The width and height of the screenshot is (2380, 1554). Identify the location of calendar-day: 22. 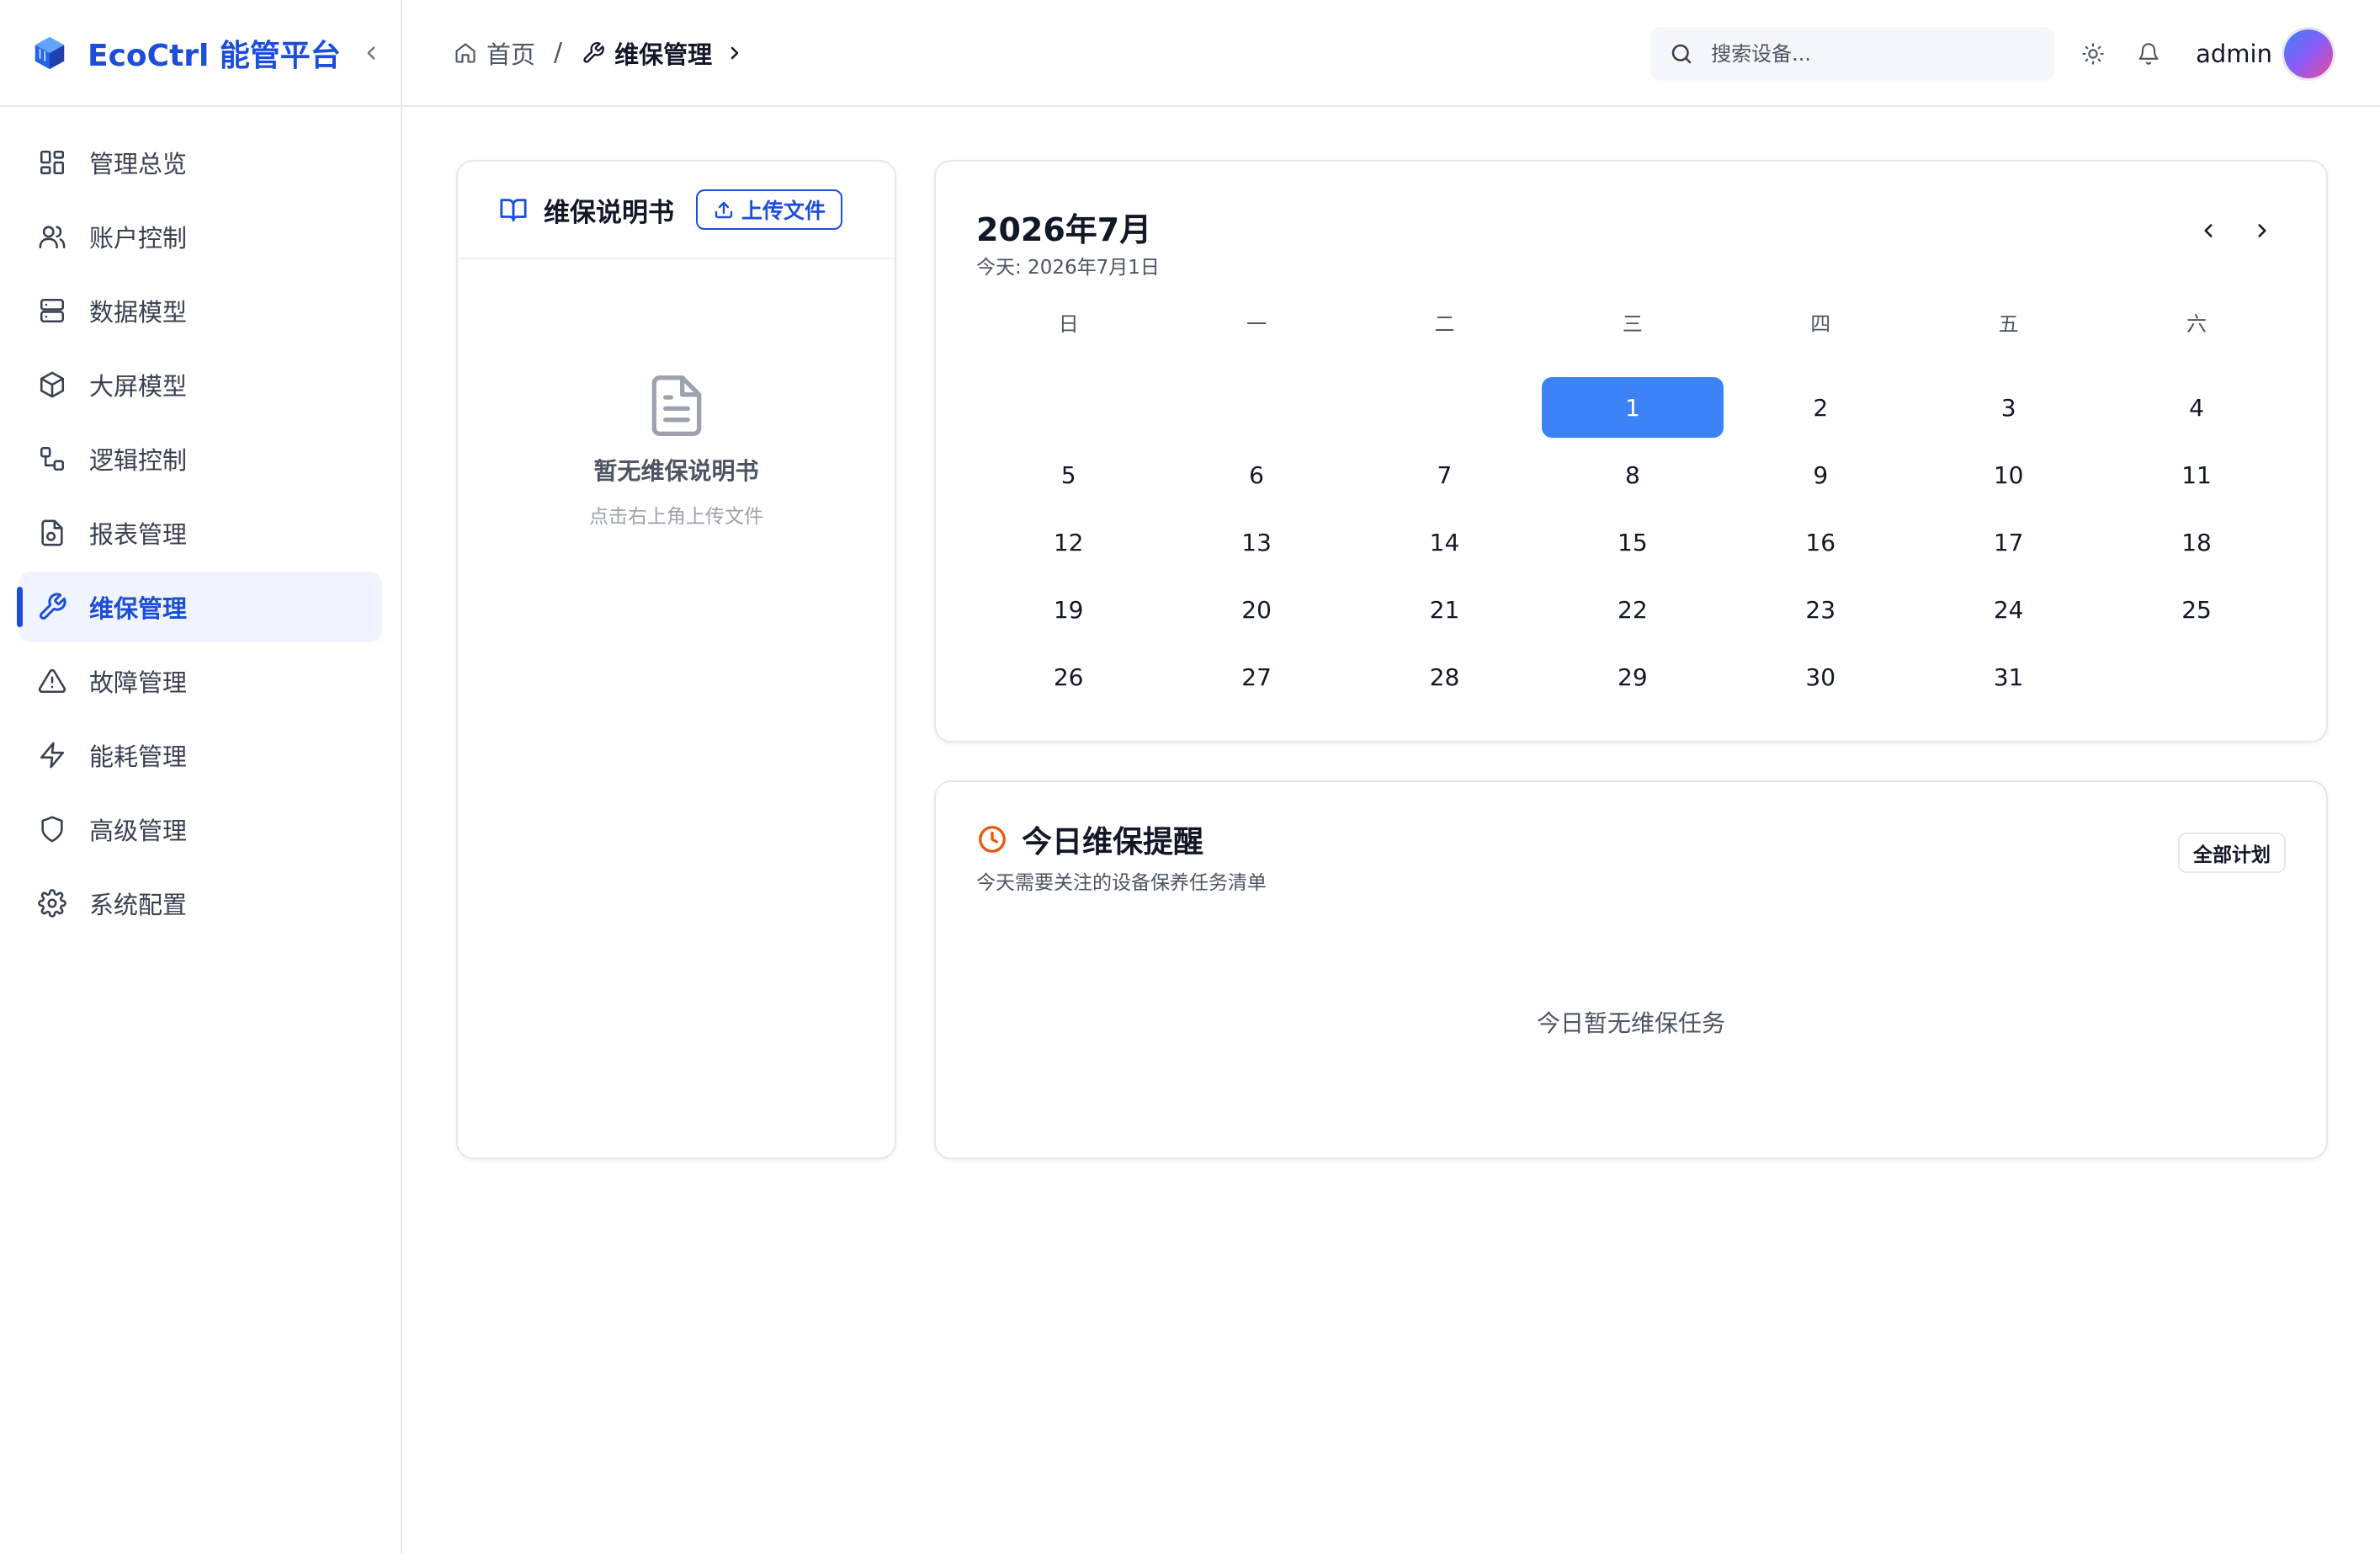
(1633, 609).